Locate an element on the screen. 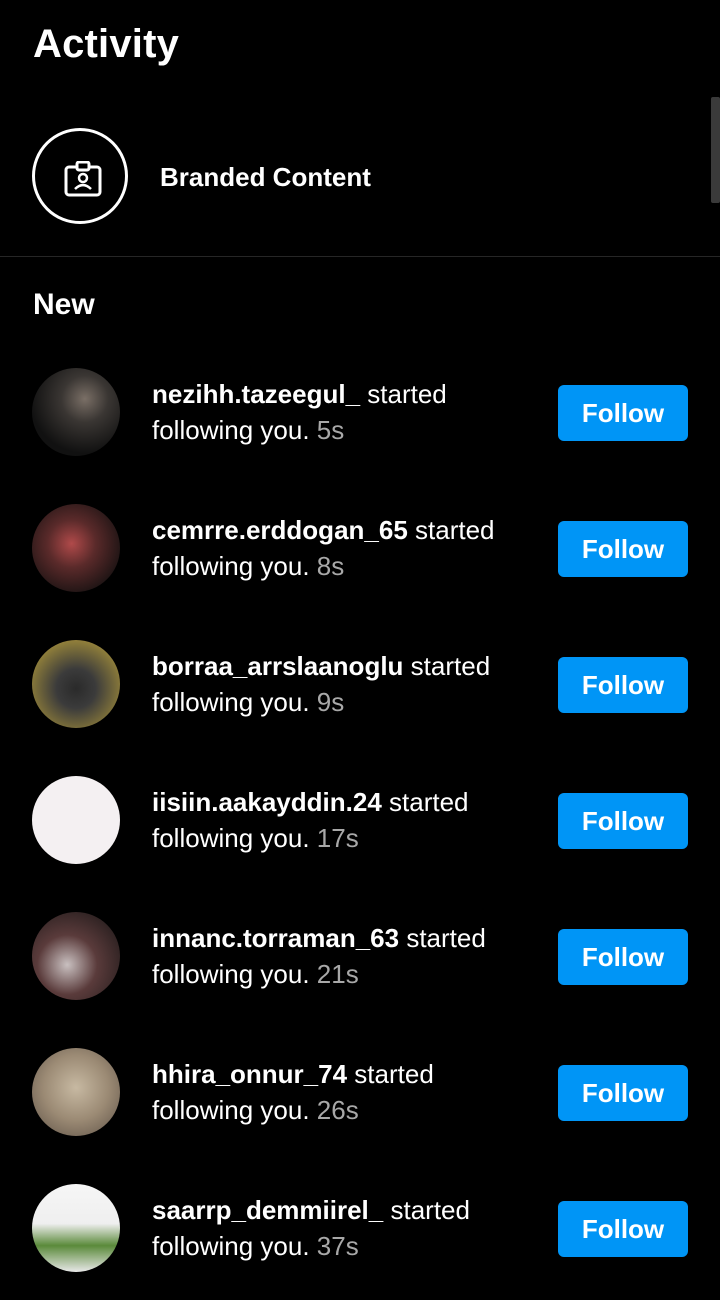 This screenshot has width=720, height=1300. timestamp: 5s is located at coordinates (330, 430).